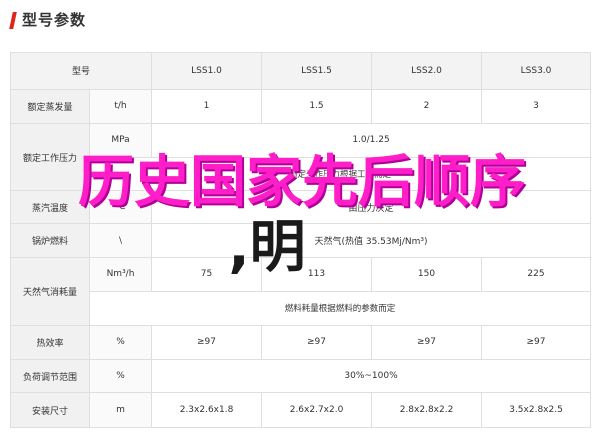 This screenshot has width=600, height=442. I want to click on table-cell: 天然气(热值 35.53Mj/Nm³), so click(371, 240).